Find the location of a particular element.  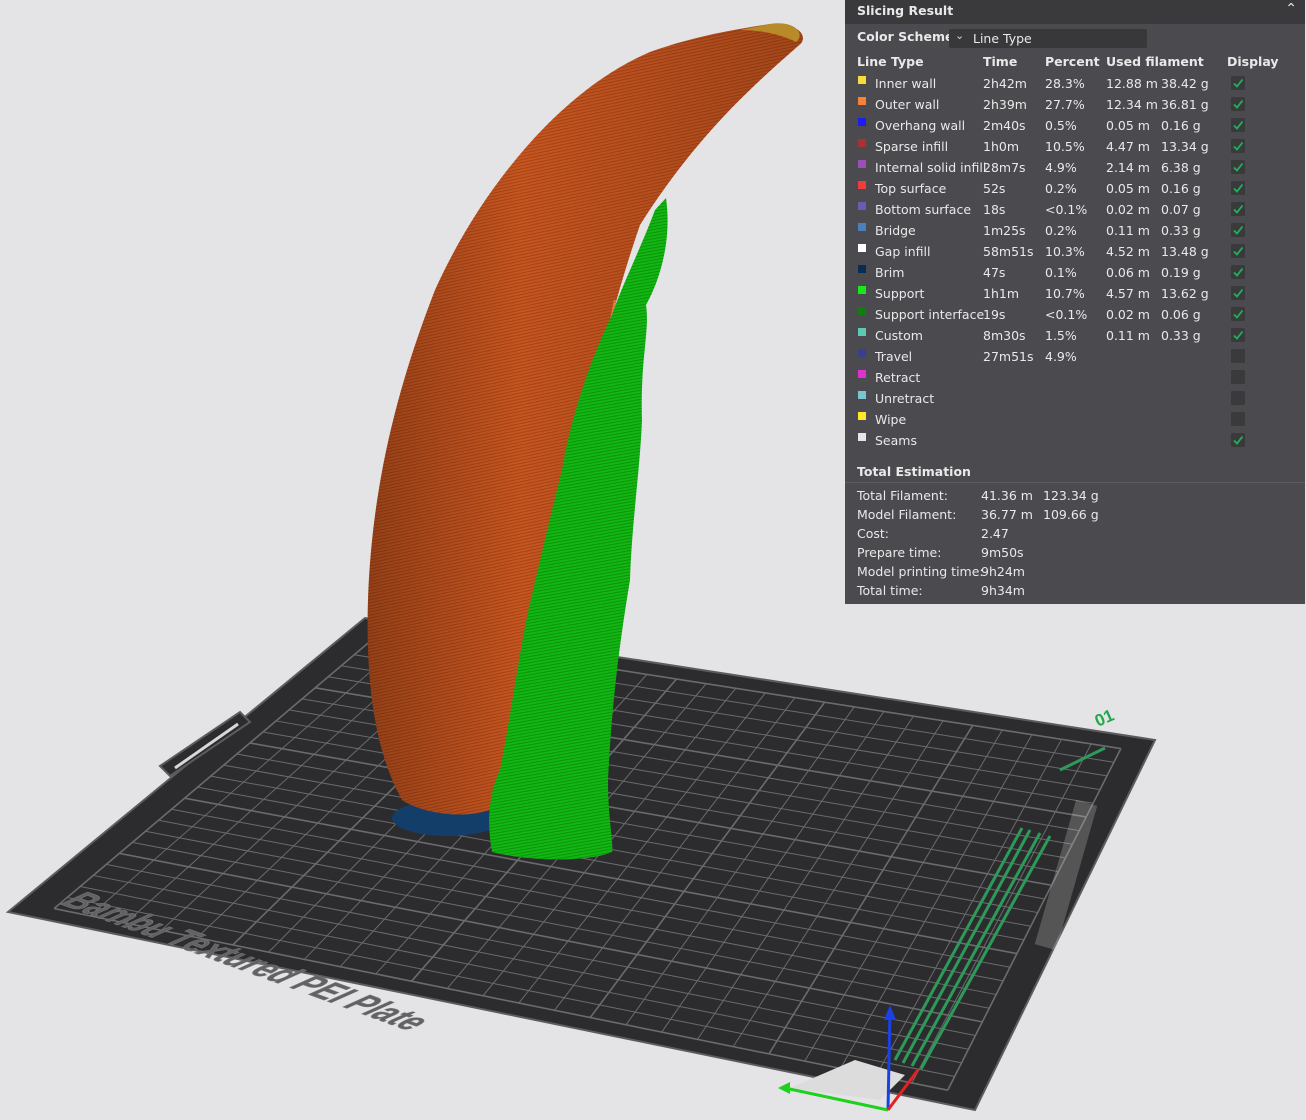

panel-title: Slicing Result is located at coordinates (905, 10).